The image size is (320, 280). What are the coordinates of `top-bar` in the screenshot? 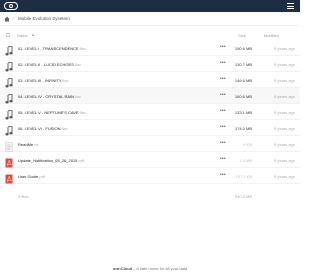 It's located at (150, 6).